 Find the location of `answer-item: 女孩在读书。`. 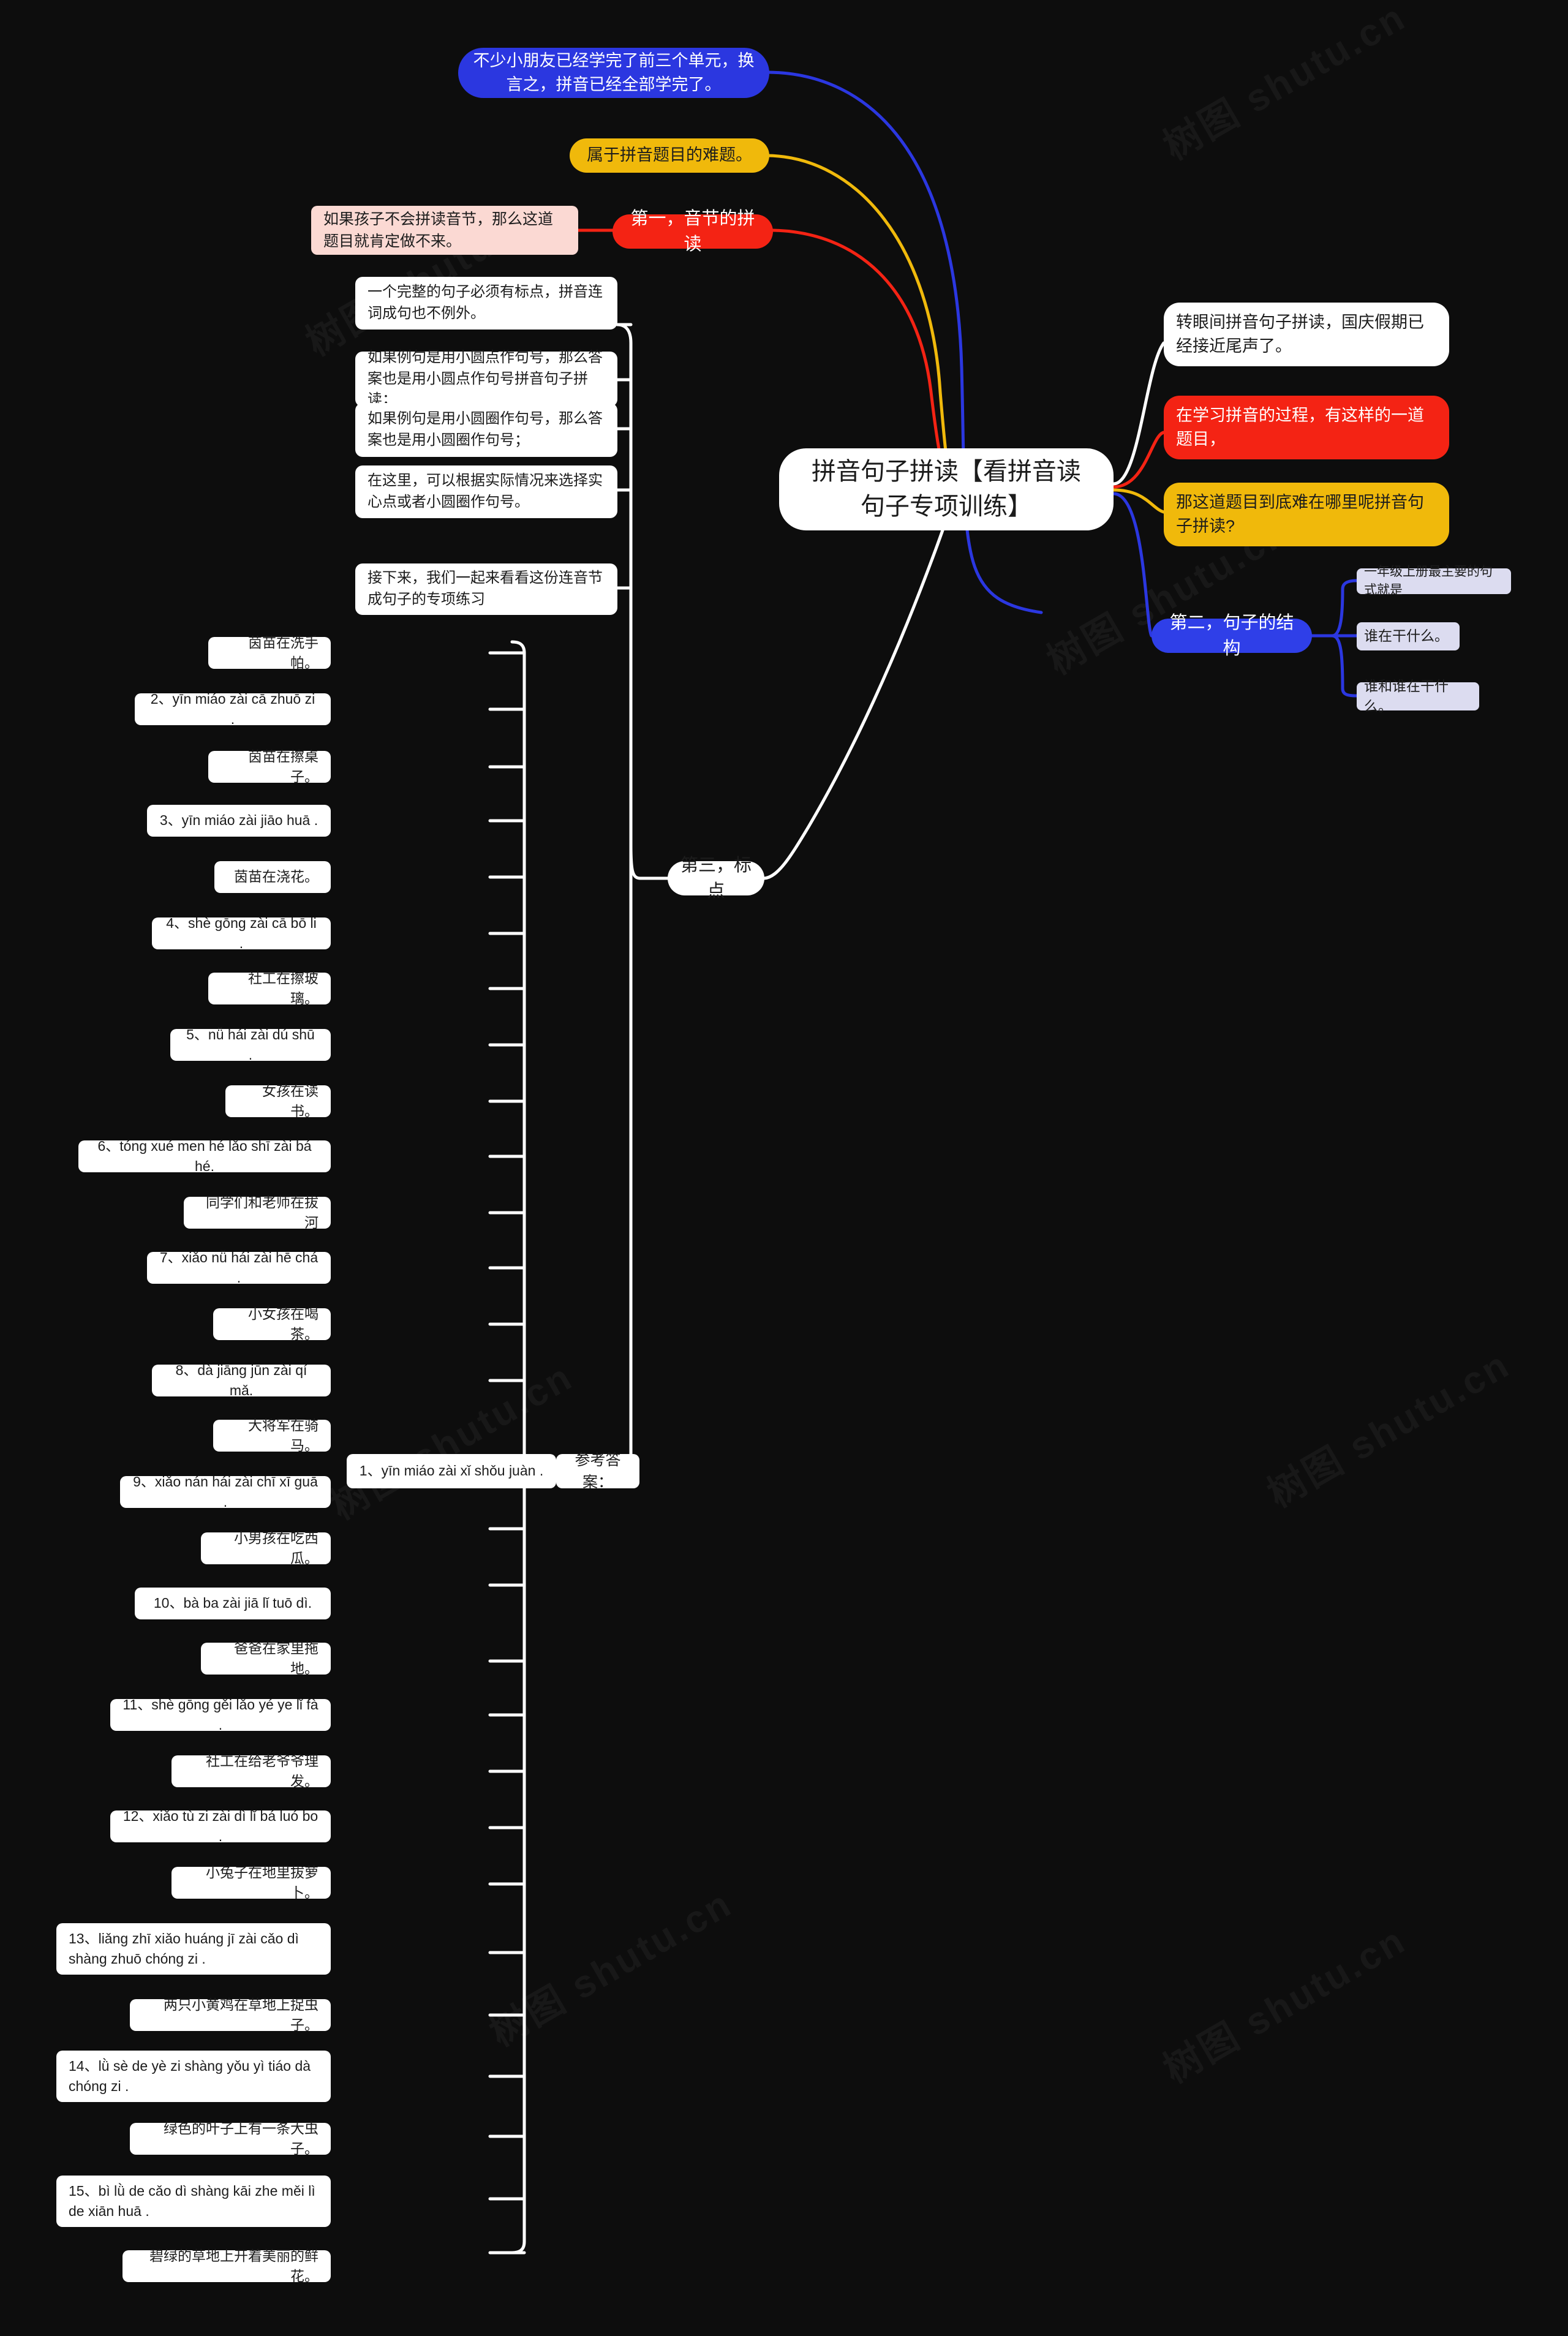

answer-item: 女孩在读书。 is located at coordinates (278, 1101).